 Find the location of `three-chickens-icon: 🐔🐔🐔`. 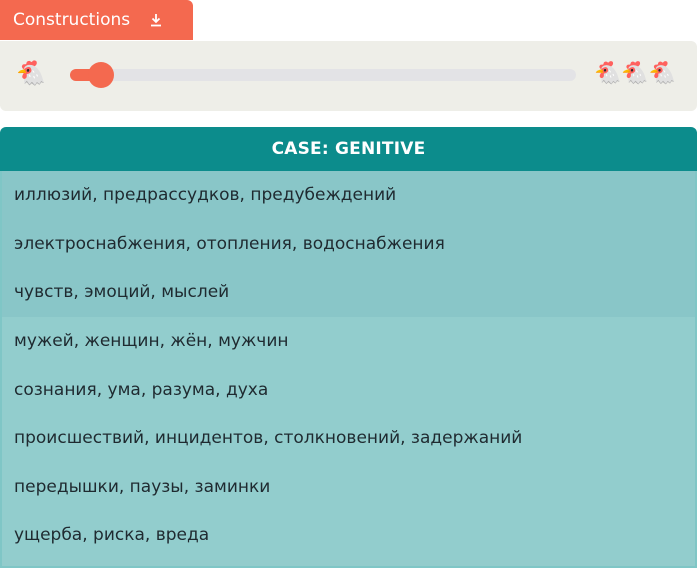

three-chickens-icon: 🐔🐔🐔 is located at coordinates (635, 73).